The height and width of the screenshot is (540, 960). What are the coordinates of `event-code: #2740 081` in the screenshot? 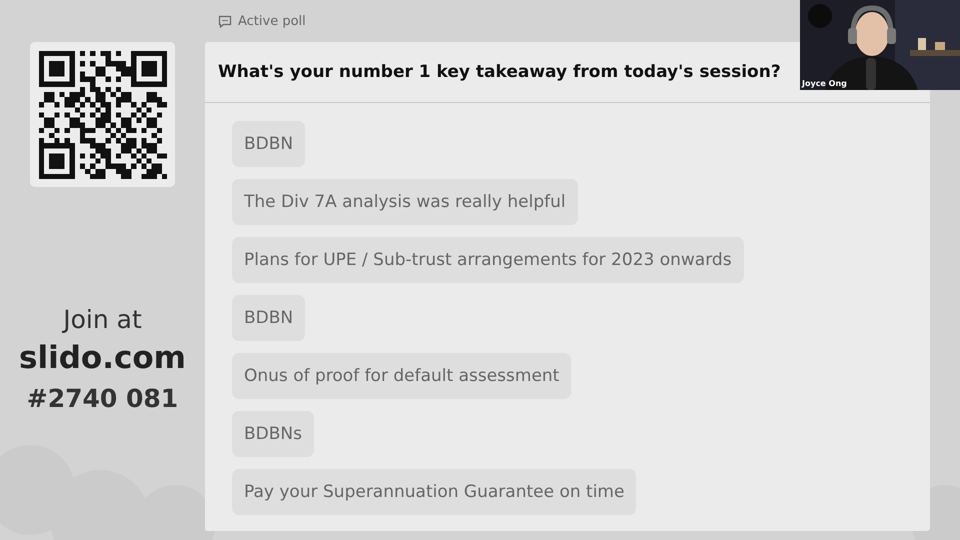 It's located at (102, 398).